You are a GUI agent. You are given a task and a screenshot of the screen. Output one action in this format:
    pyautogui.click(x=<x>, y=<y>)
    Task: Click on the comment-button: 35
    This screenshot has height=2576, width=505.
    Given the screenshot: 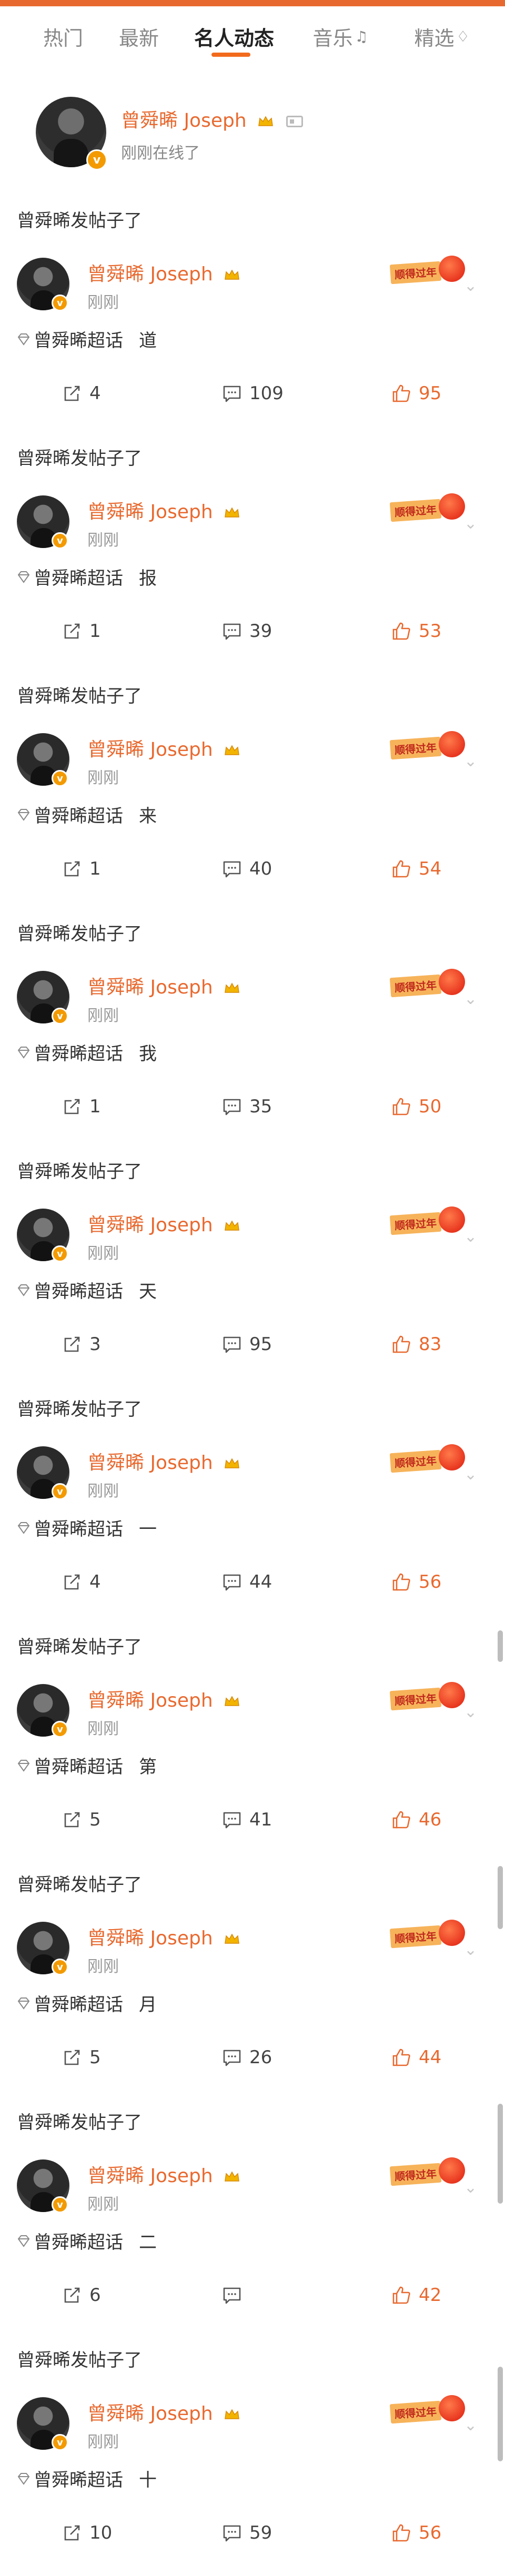 What is the action you would take?
    pyautogui.click(x=247, y=1107)
    